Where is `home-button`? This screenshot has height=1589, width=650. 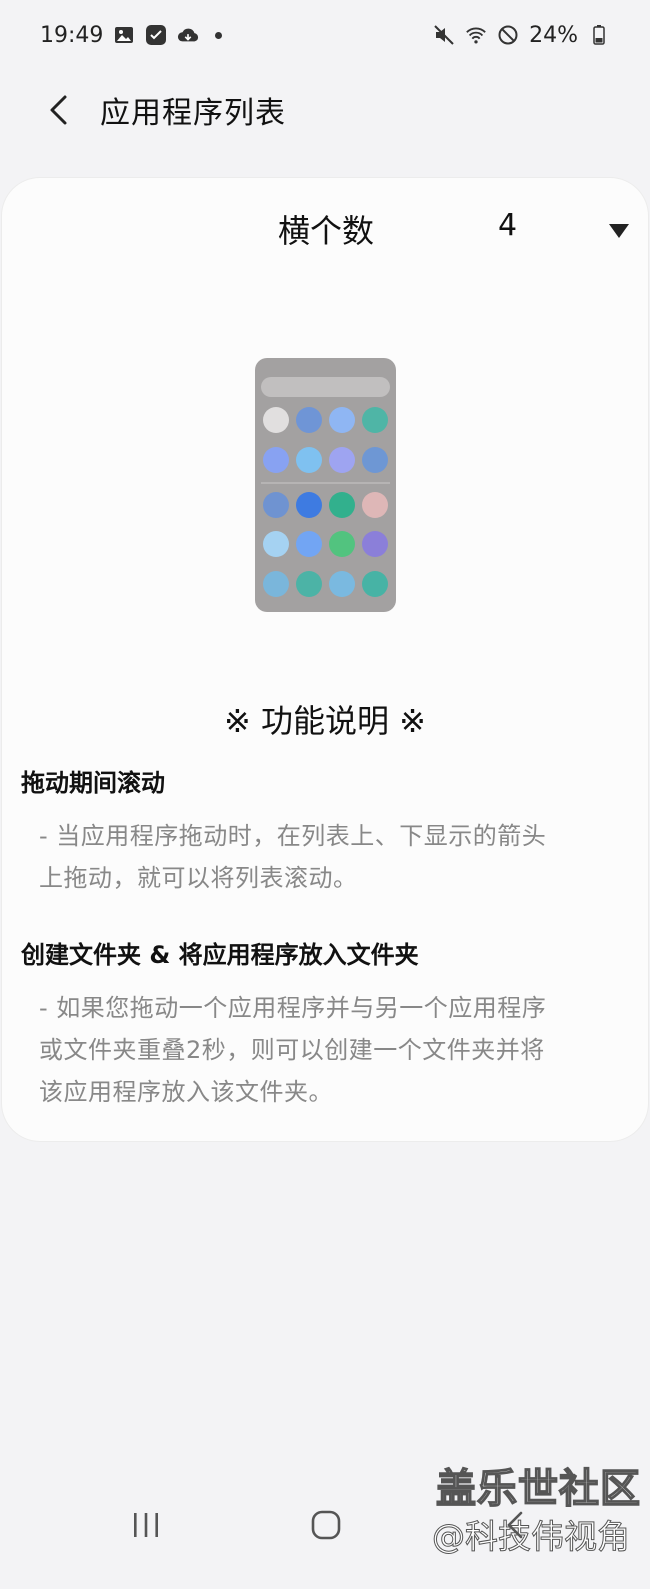 home-button is located at coordinates (326, 1525).